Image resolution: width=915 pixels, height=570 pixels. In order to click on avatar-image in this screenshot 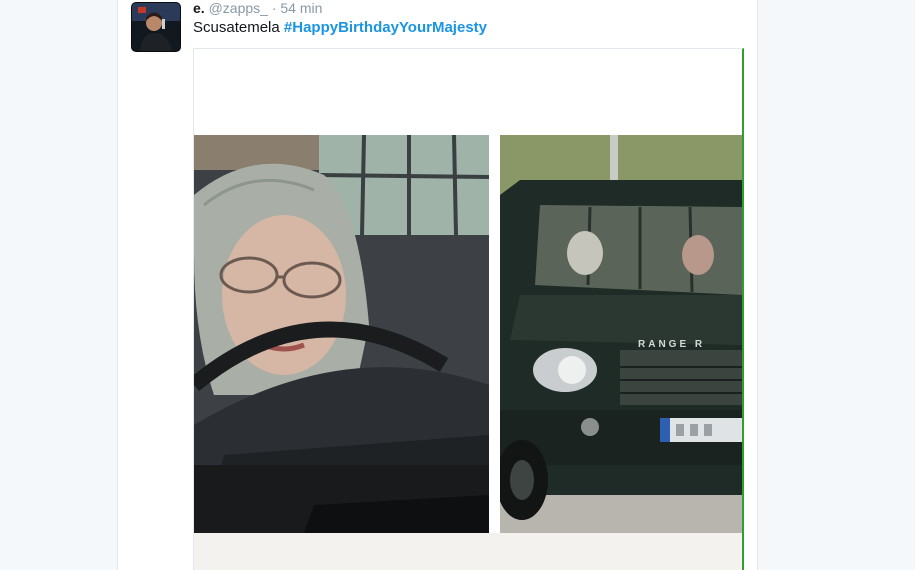, I will do `click(156, 27)`.